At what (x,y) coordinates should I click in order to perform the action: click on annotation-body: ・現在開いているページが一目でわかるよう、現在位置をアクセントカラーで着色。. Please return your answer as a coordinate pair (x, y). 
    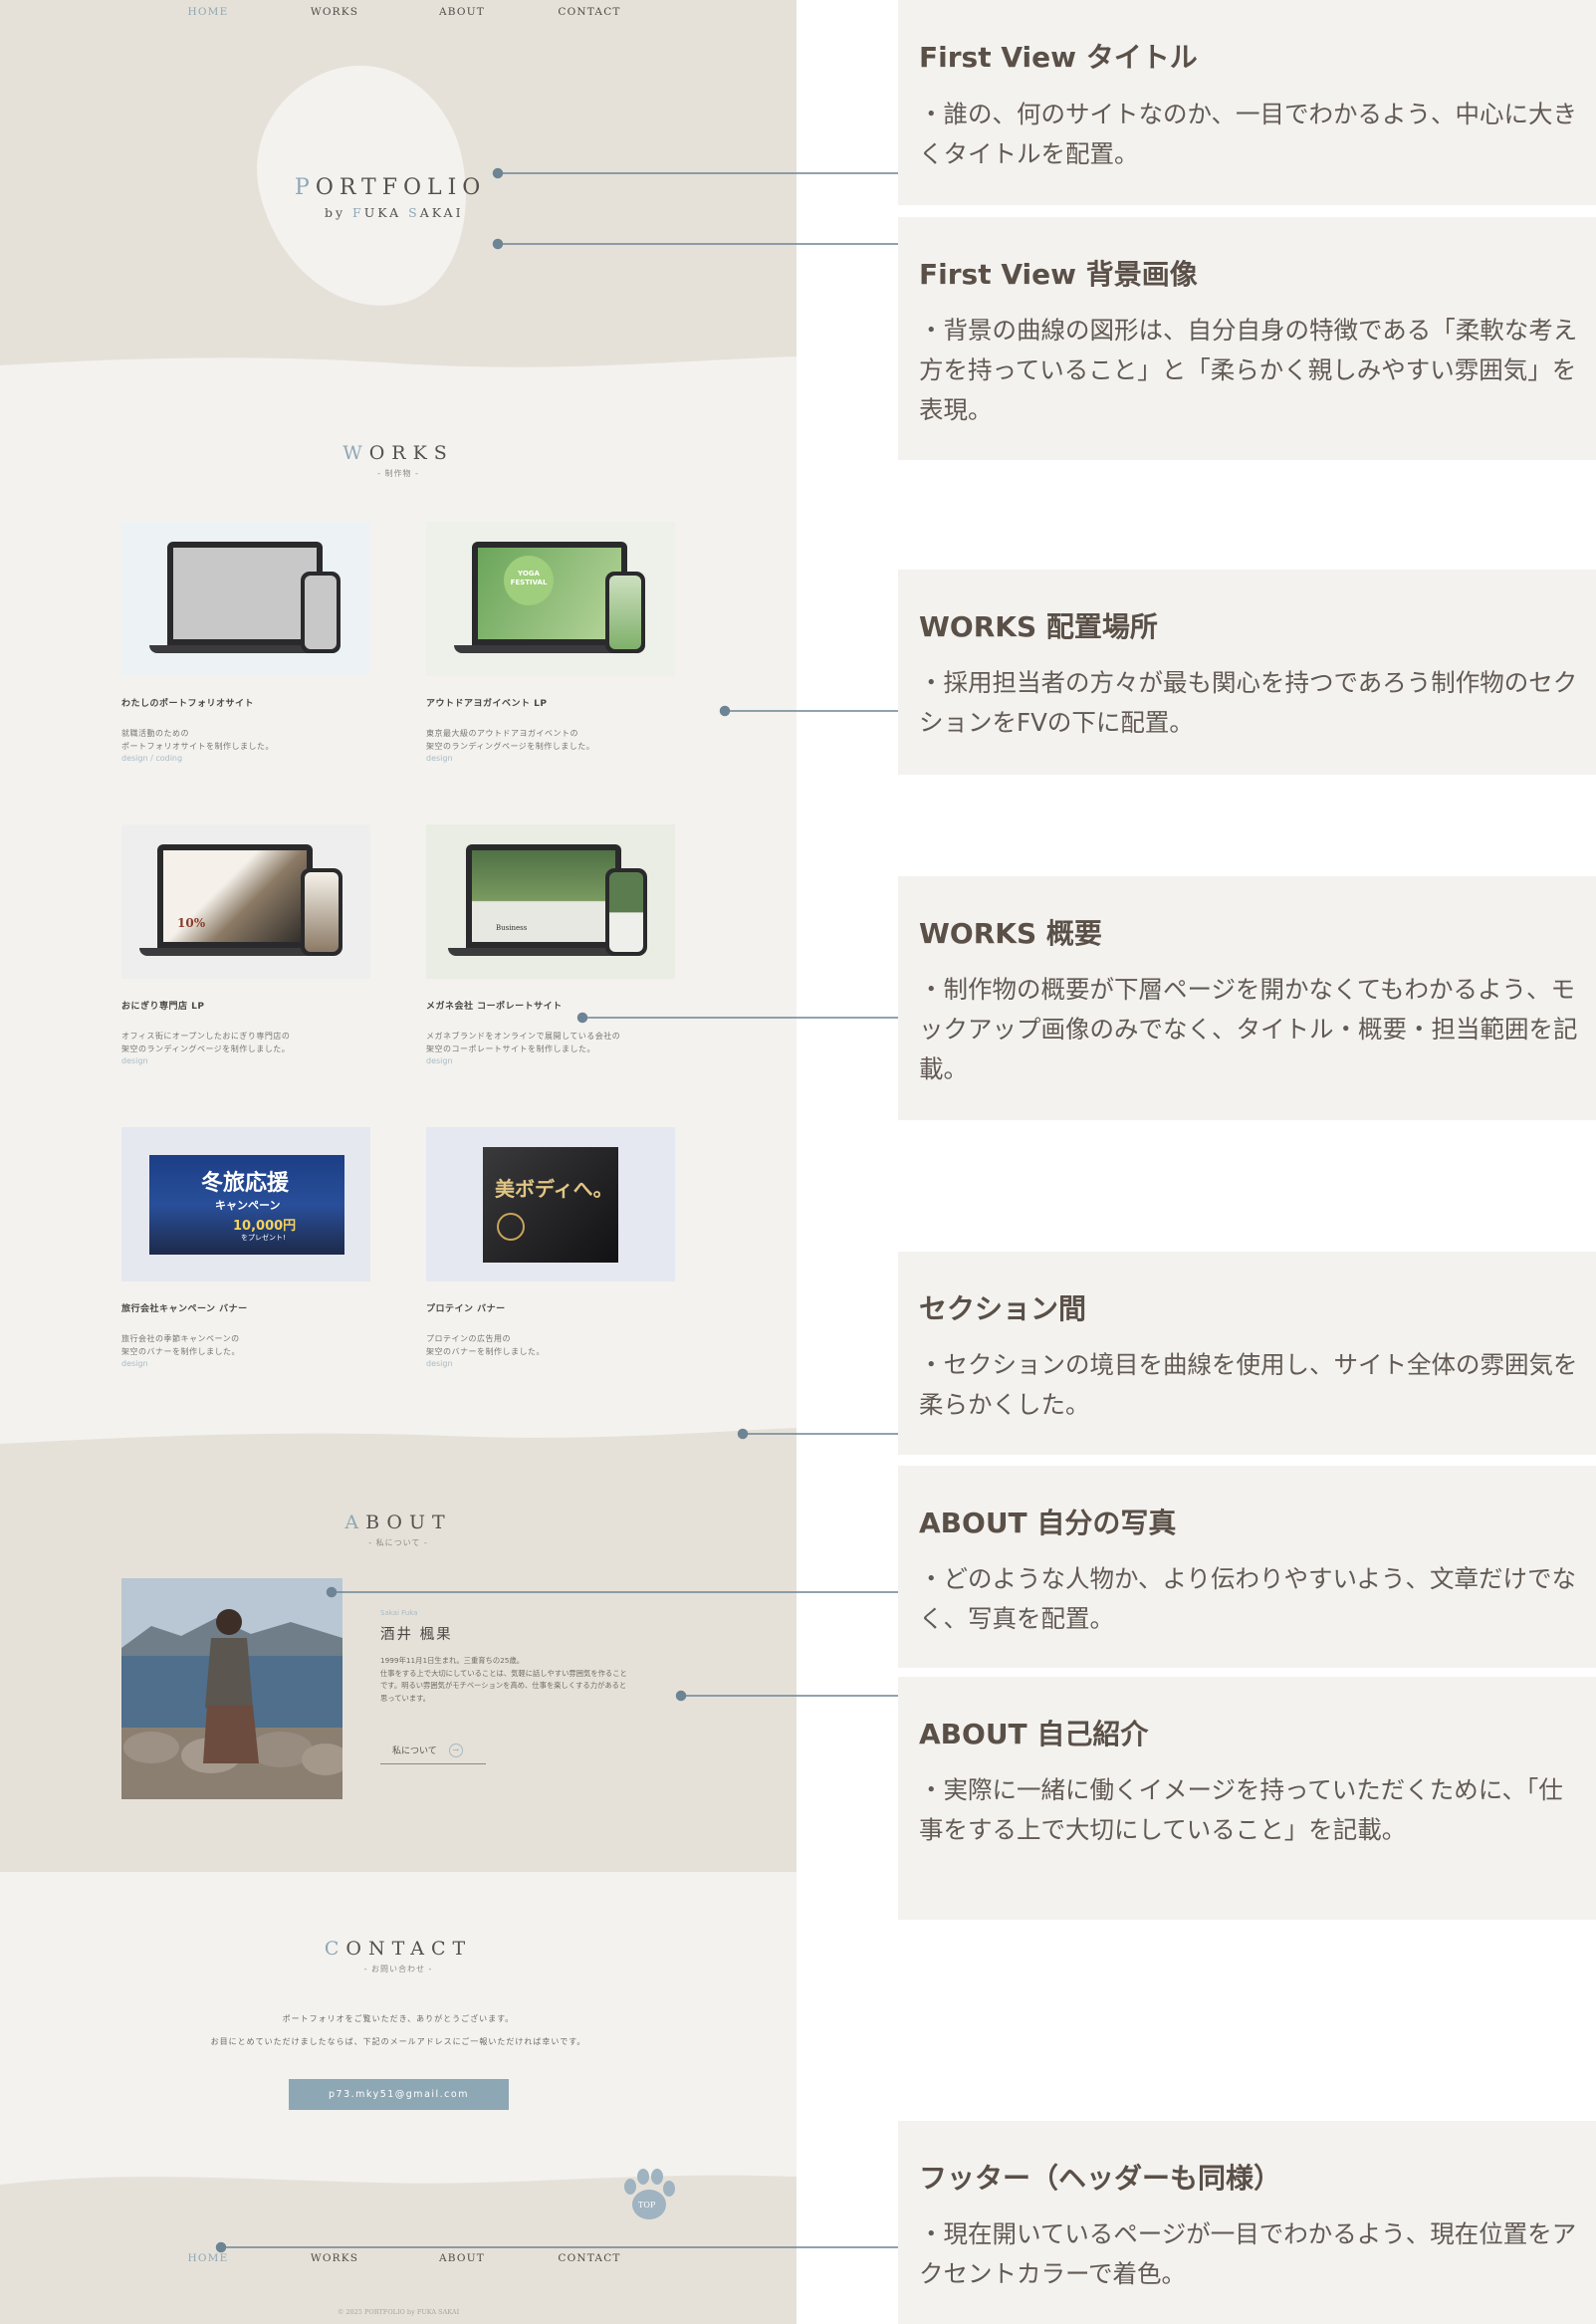
    Looking at the image, I should click on (1248, 2253).